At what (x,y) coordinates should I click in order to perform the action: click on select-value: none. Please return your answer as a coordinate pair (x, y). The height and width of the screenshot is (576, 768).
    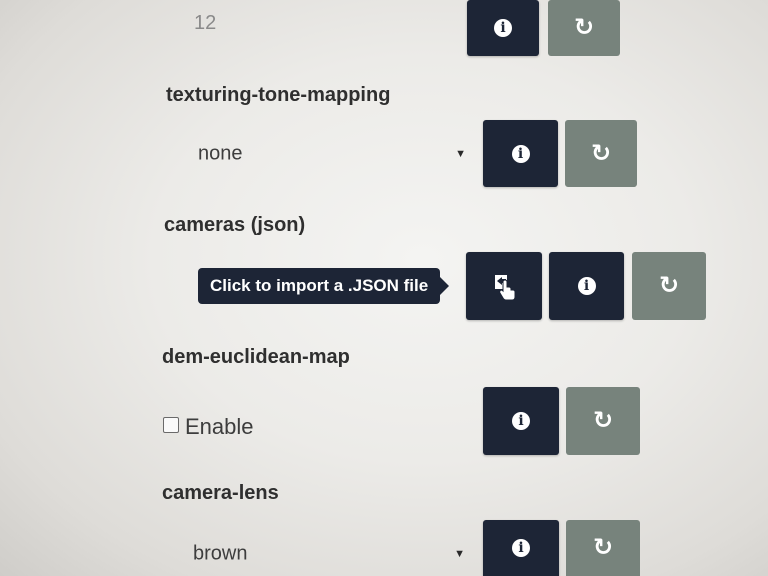
    Looking at the image, I should click on (220, 153).